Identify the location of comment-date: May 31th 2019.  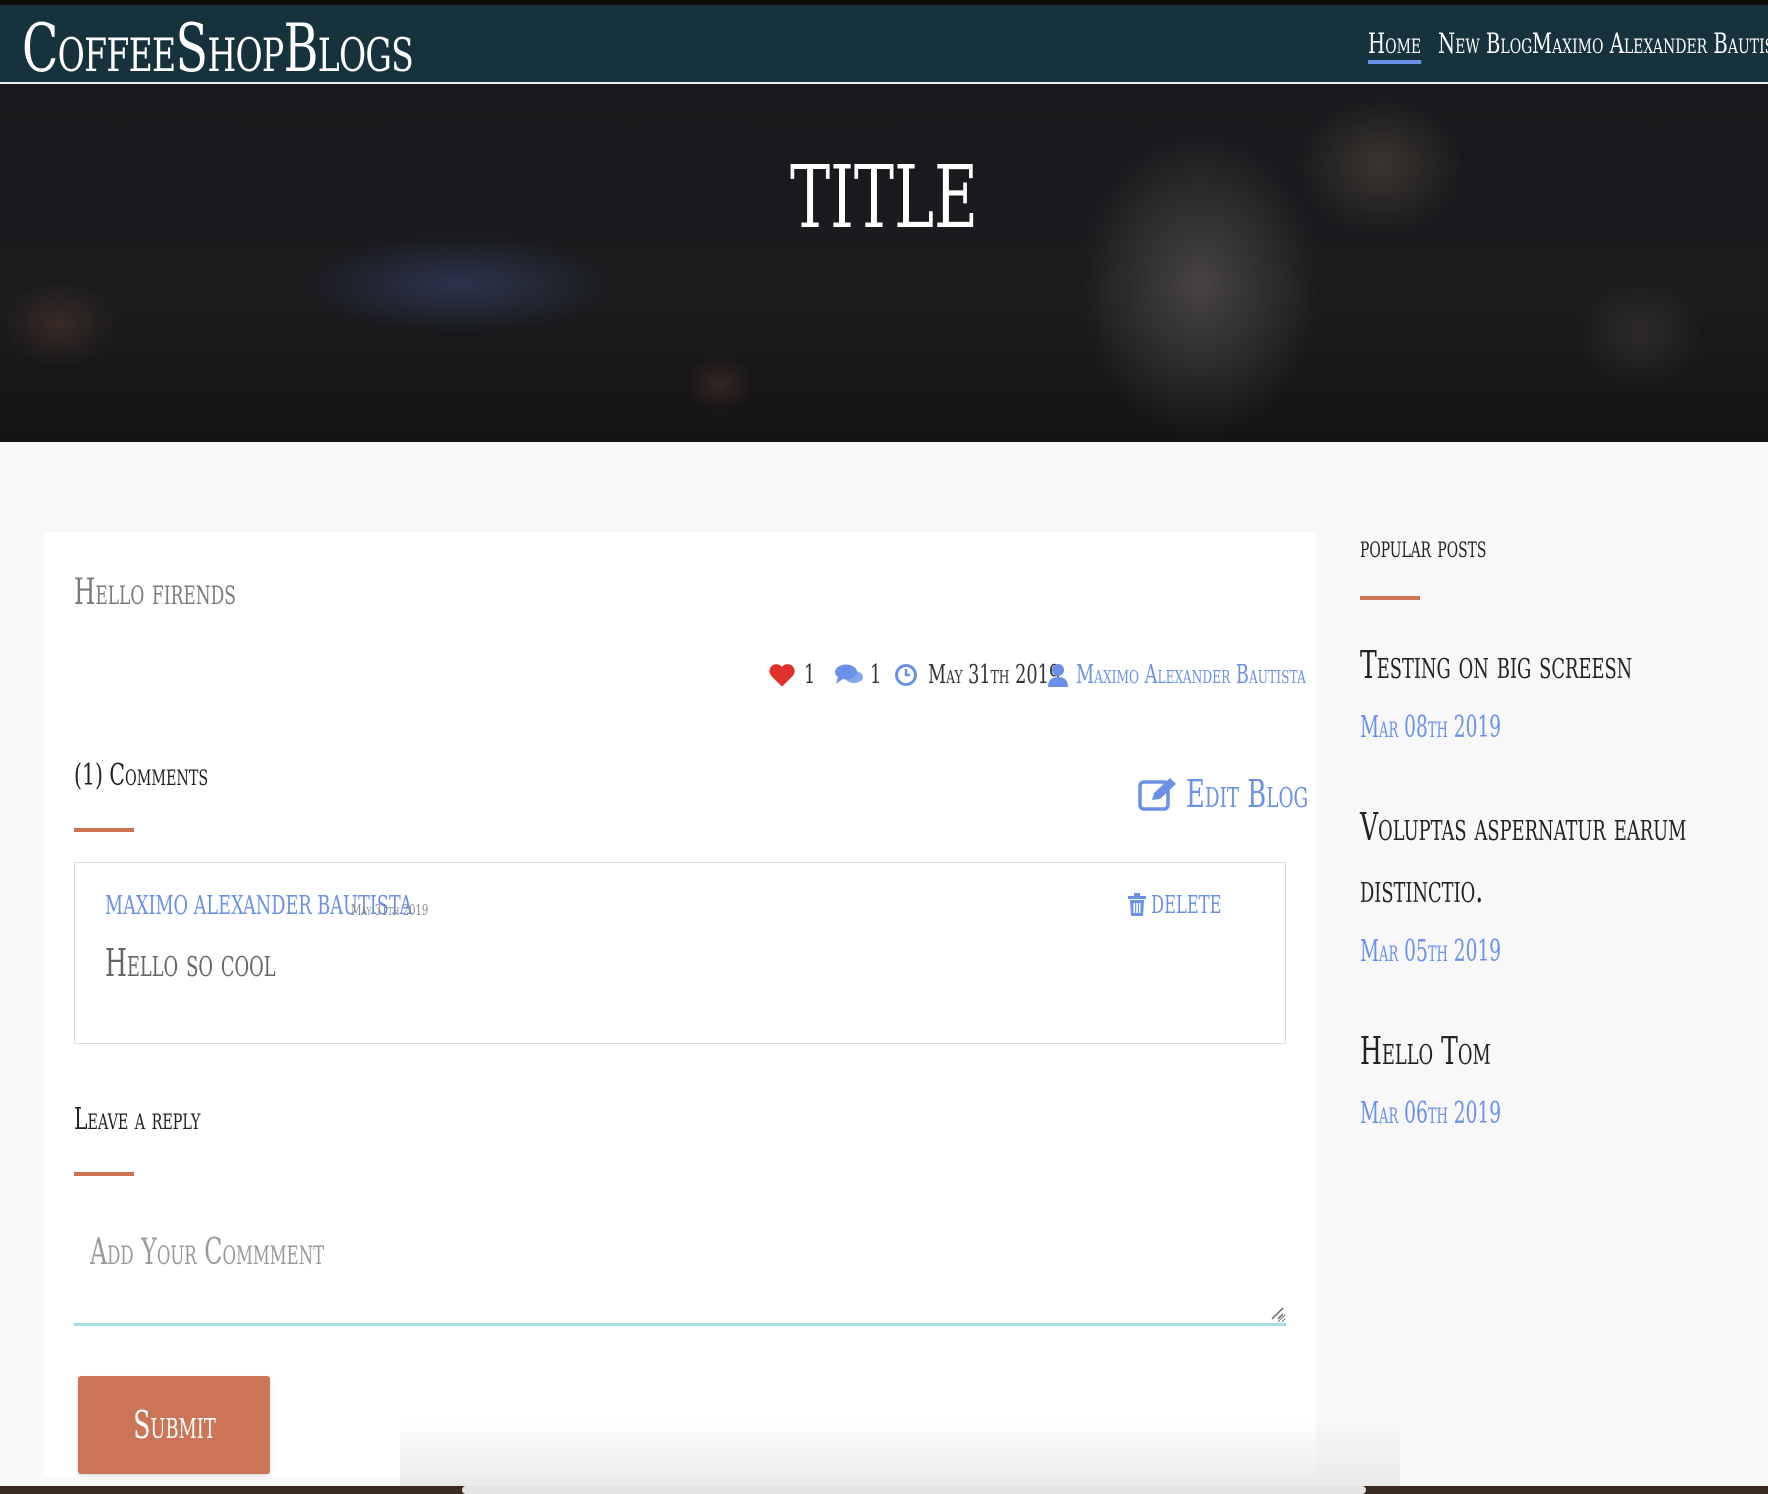
(390, 910).